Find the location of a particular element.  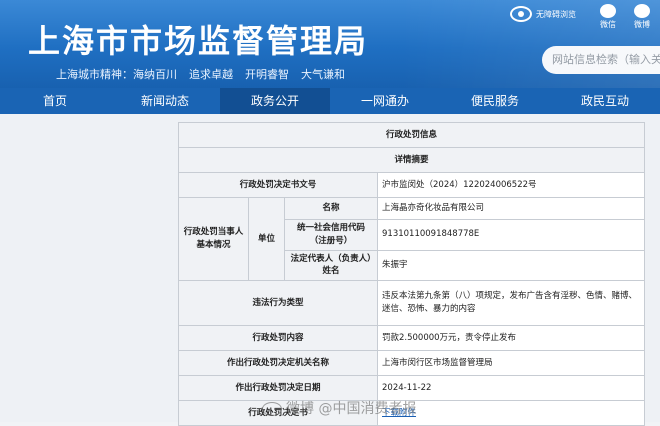

doc-no-value: 沪市监闵处（2024）122024006522号 is located at coordinates (511, 185).